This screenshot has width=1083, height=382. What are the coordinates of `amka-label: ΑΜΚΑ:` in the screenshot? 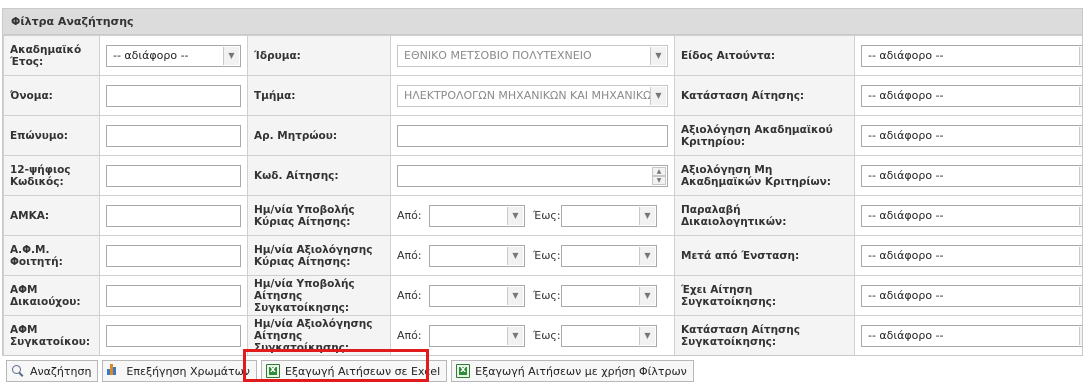 It's located at (51, 215).